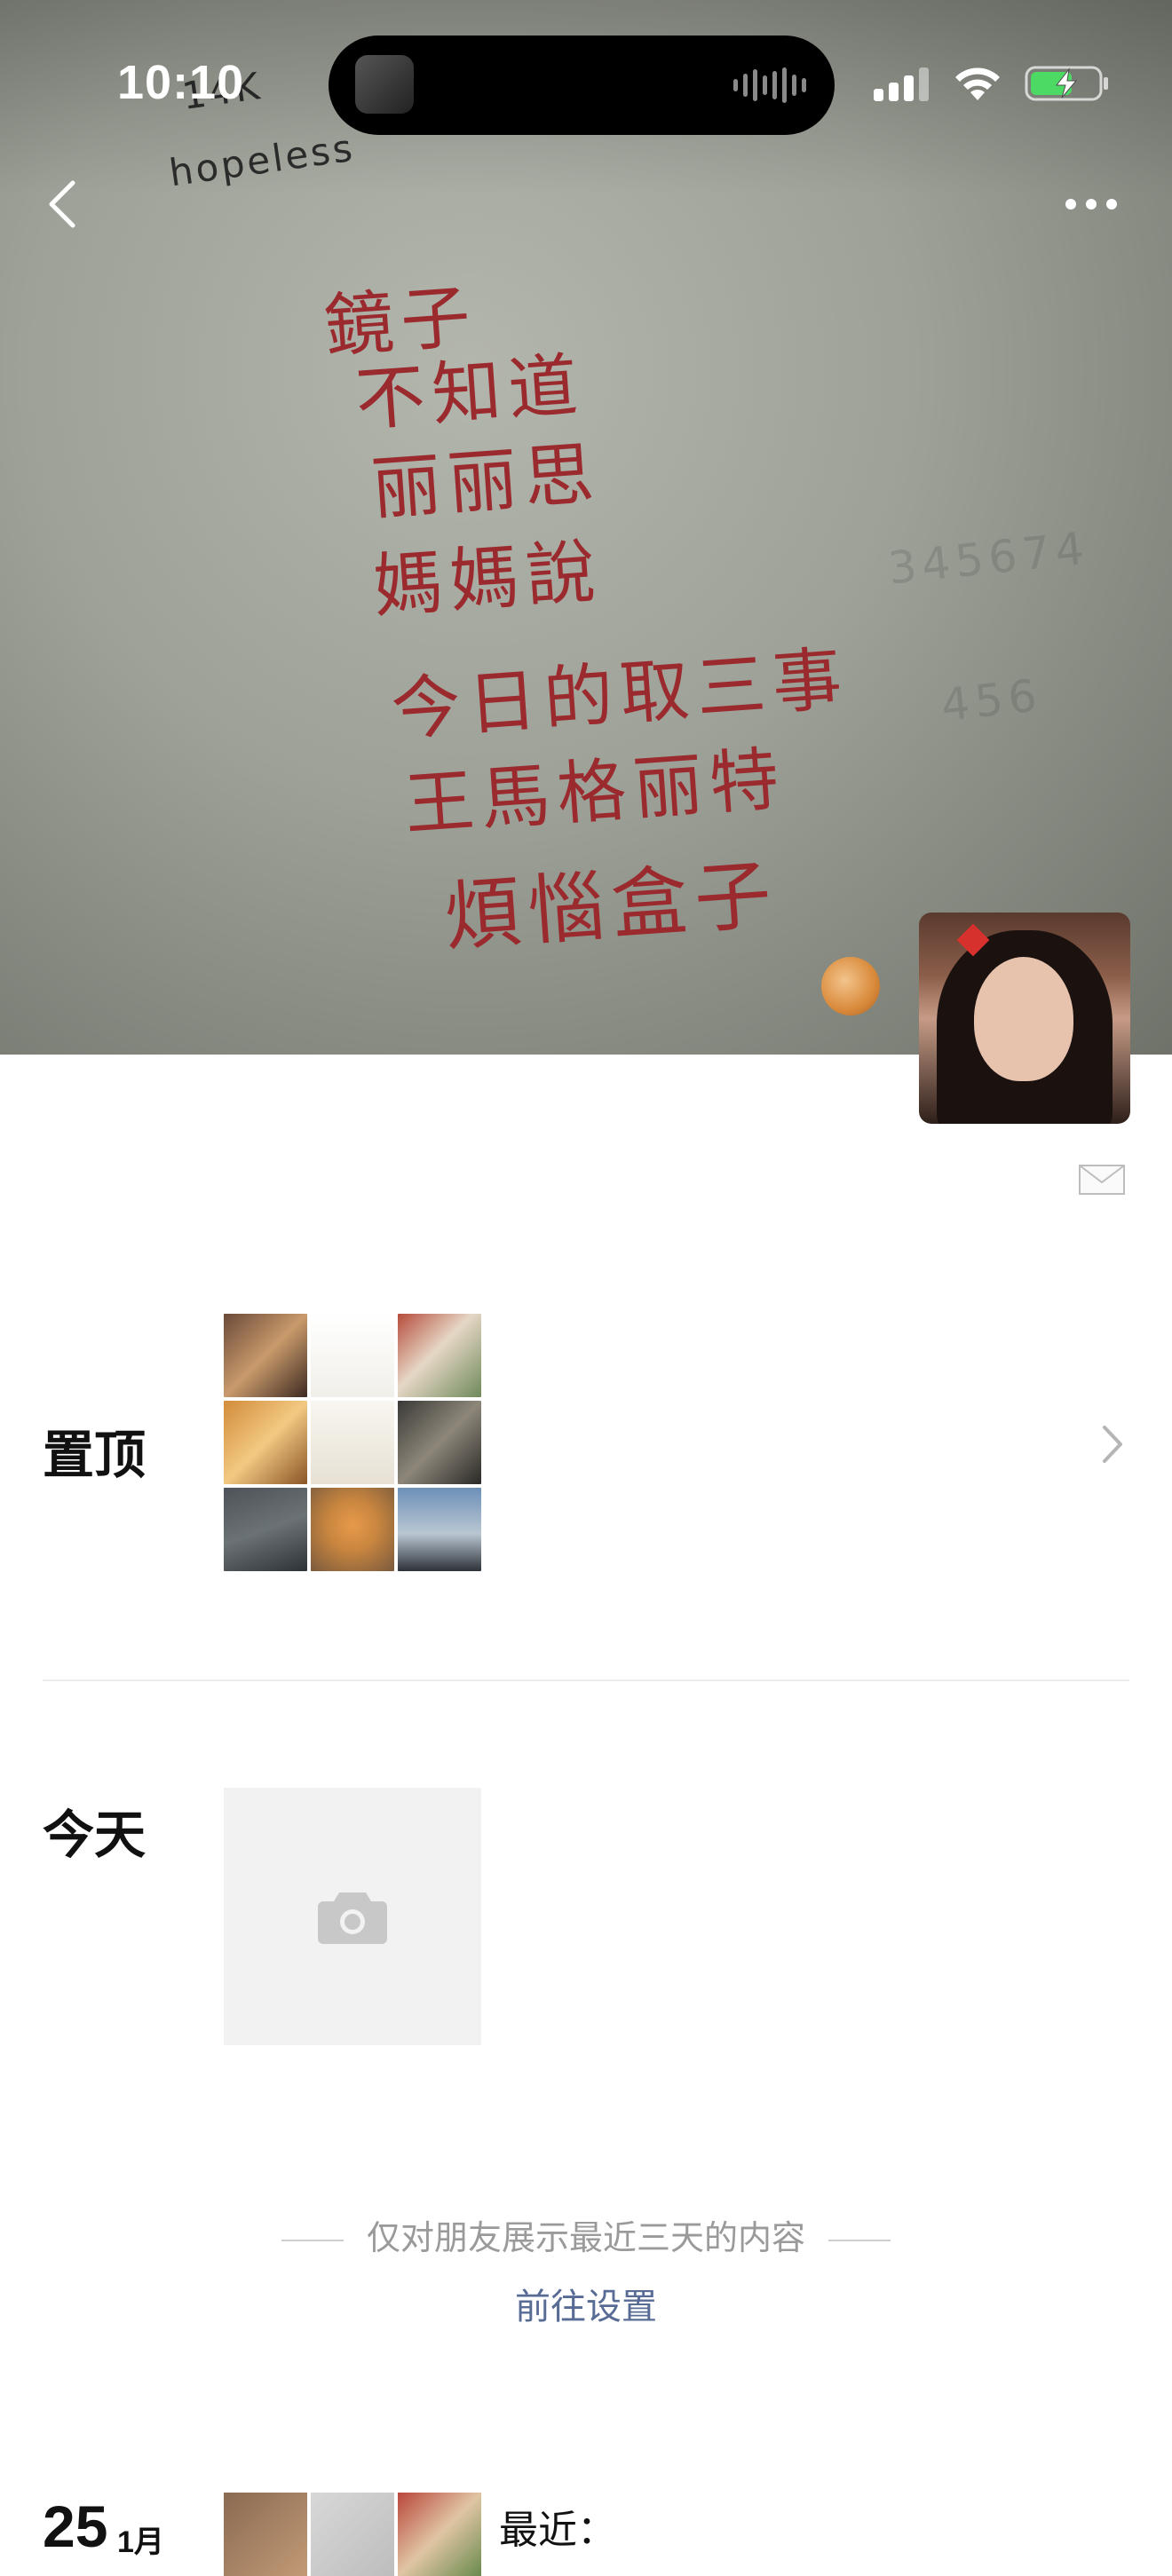 Image resolution: width=1172 pixels, height=2576 pixels. I want to click on camera-icon, so click(353, 1918).